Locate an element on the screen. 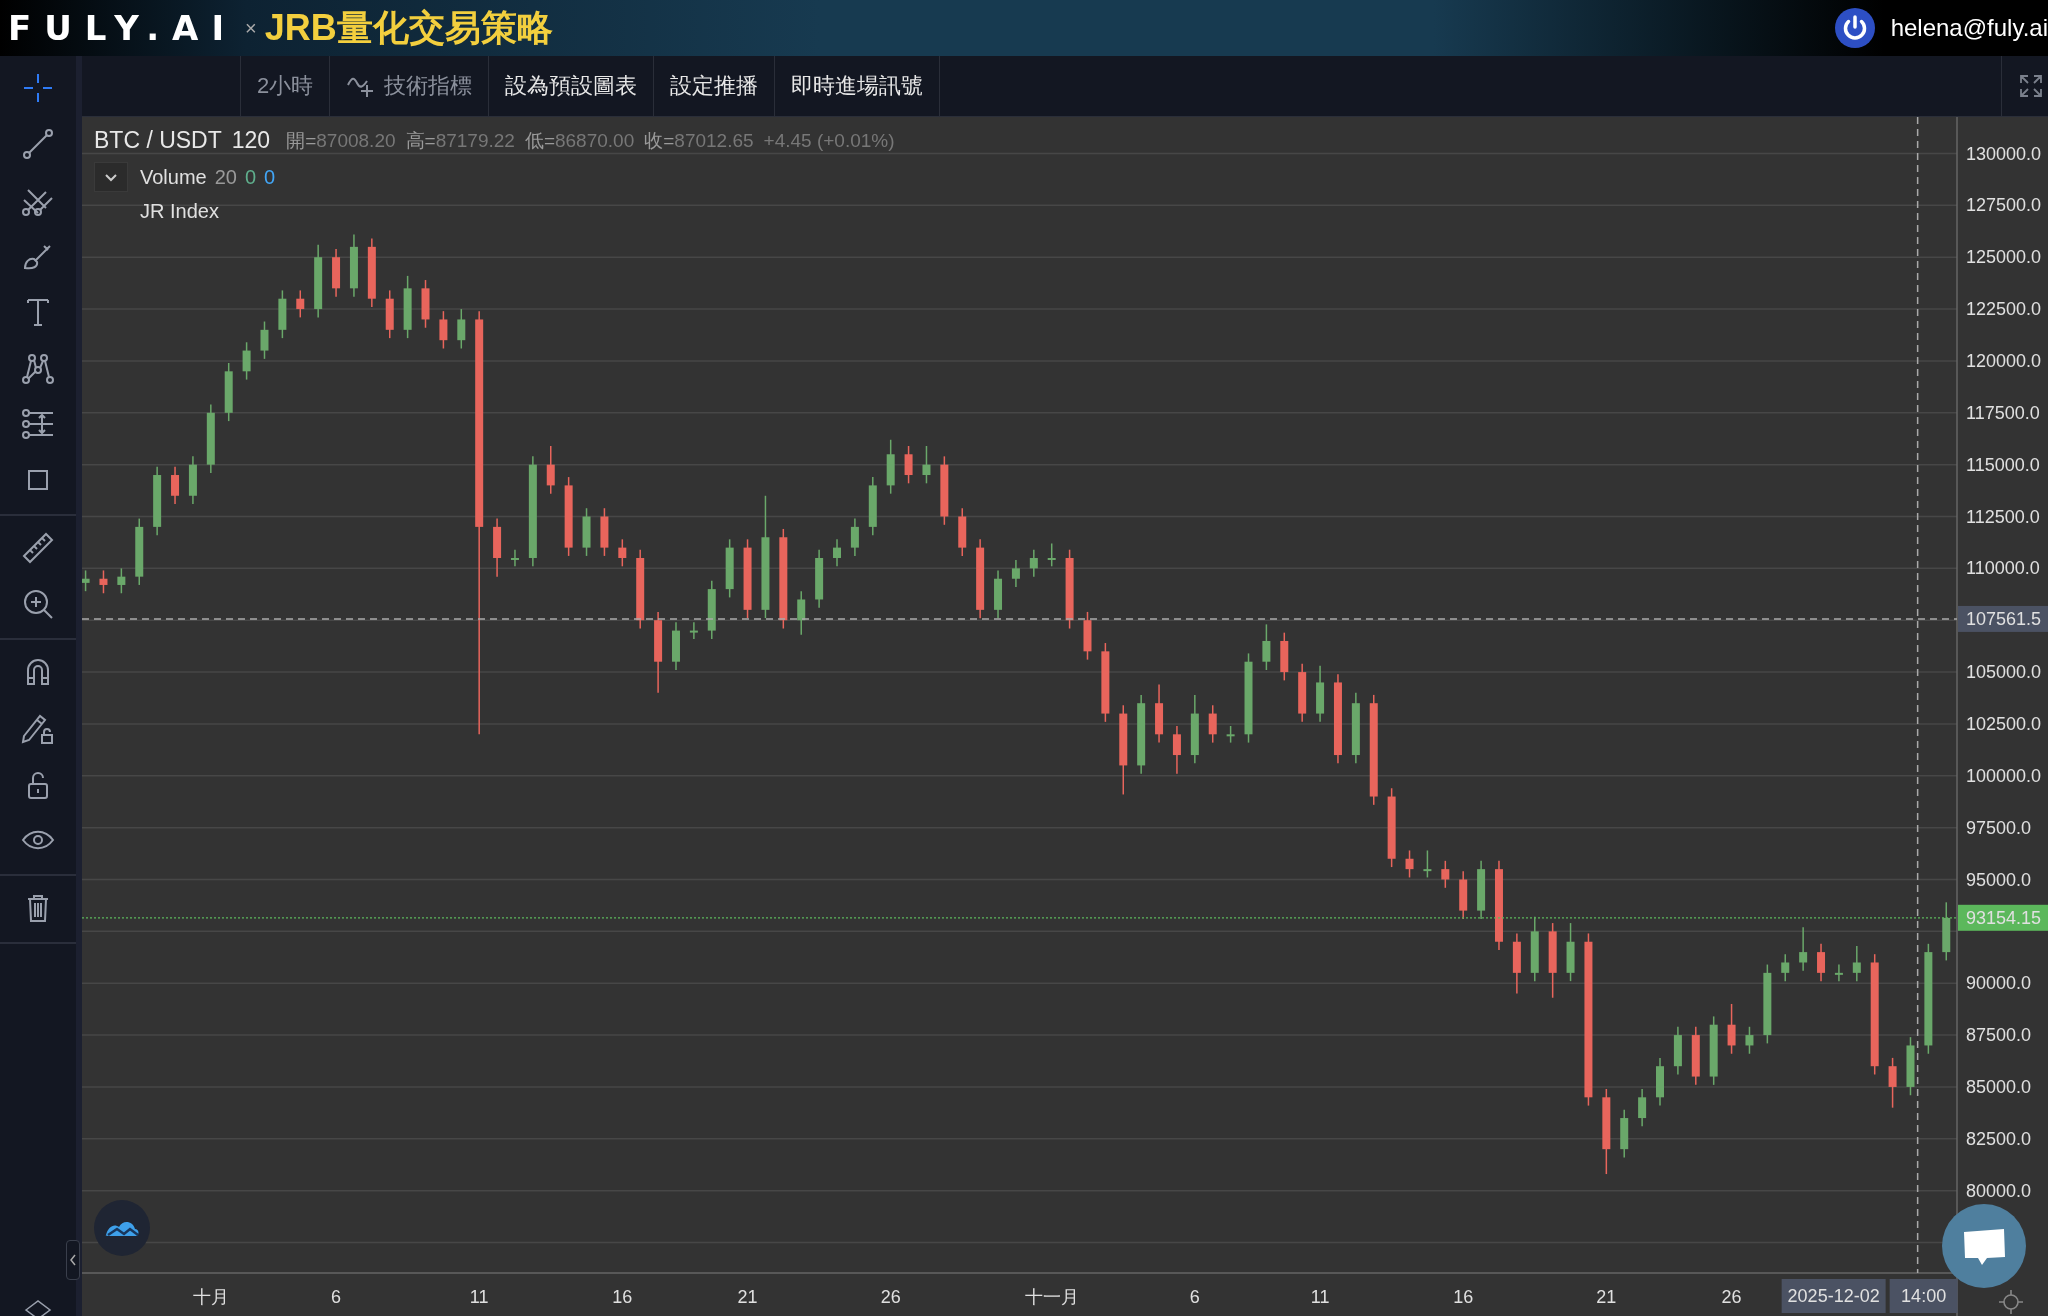  price-label: 102500.0 is located at coordinates (2004, 723).